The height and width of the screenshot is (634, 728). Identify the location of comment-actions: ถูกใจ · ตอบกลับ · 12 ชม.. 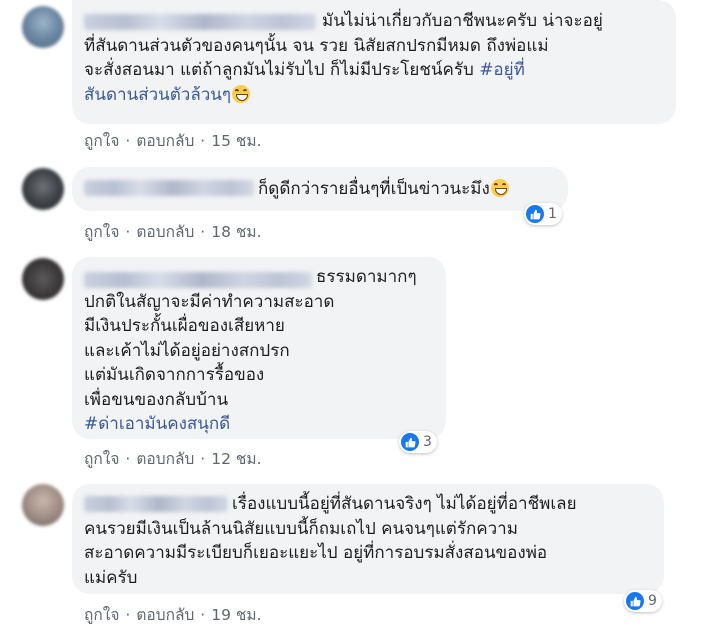
(173, 458).